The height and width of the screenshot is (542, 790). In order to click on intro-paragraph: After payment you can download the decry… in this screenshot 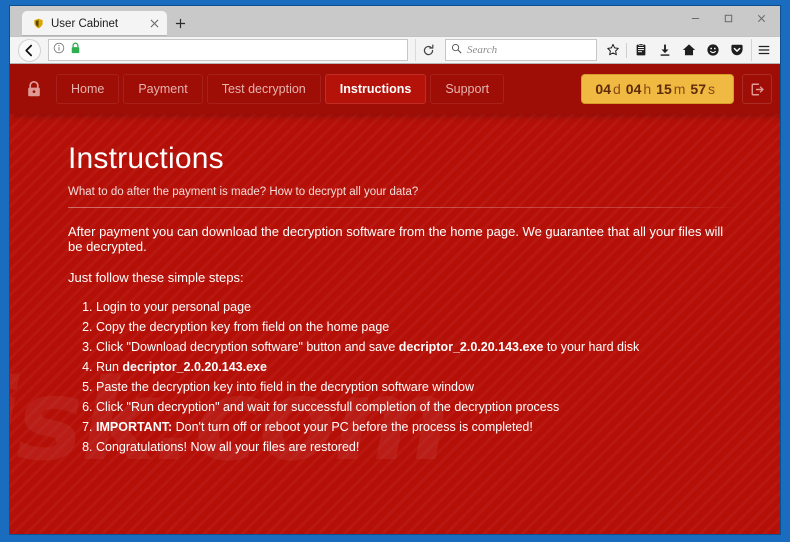, I will do `click(396, 239)`.